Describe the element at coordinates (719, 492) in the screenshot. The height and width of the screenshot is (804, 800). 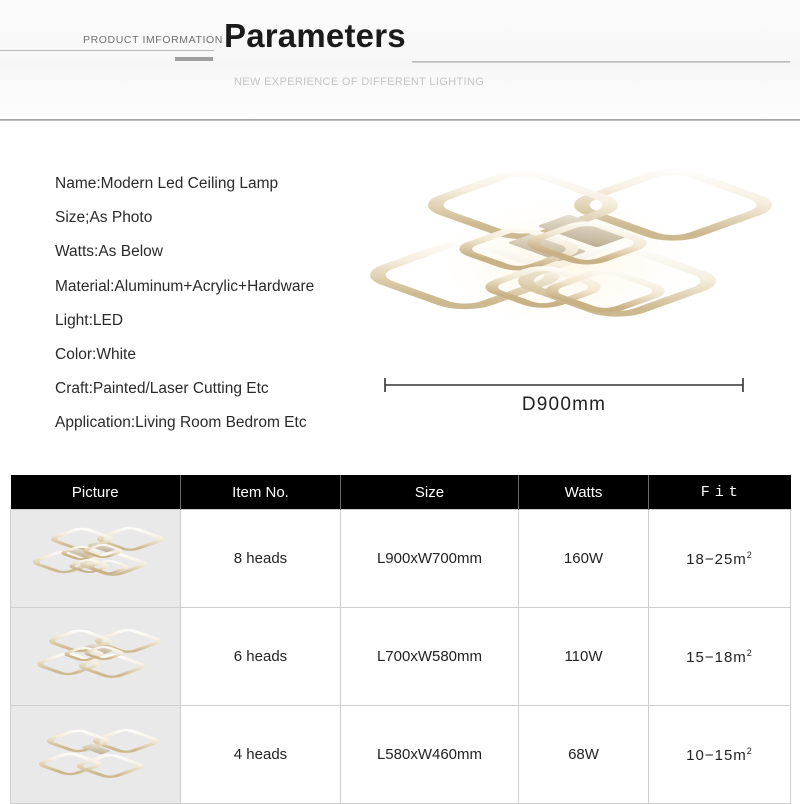
I see `column-header-fit: Fit` at that location.